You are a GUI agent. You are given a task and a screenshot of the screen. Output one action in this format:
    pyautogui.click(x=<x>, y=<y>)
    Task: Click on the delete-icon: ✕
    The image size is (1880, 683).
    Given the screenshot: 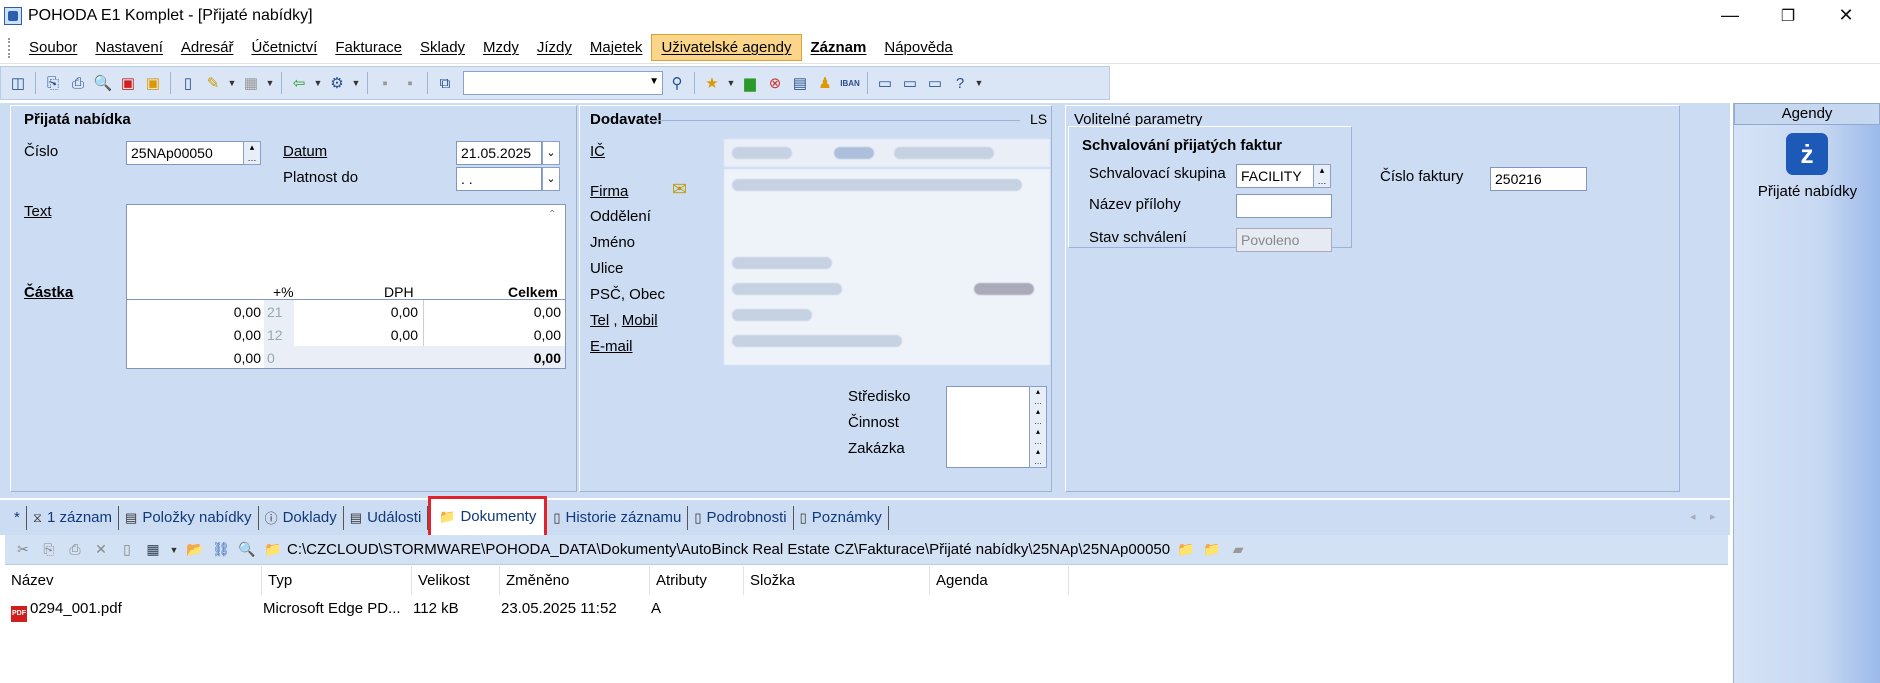 What is the action you would take?
    pyautogui.click(x=101, y=550)
    